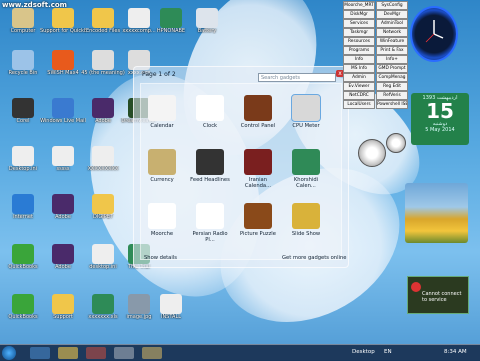 Image resolution: width=480 pixels, height=361 pixels. I want to click on gadget-item: Currency, so click(162, 166).